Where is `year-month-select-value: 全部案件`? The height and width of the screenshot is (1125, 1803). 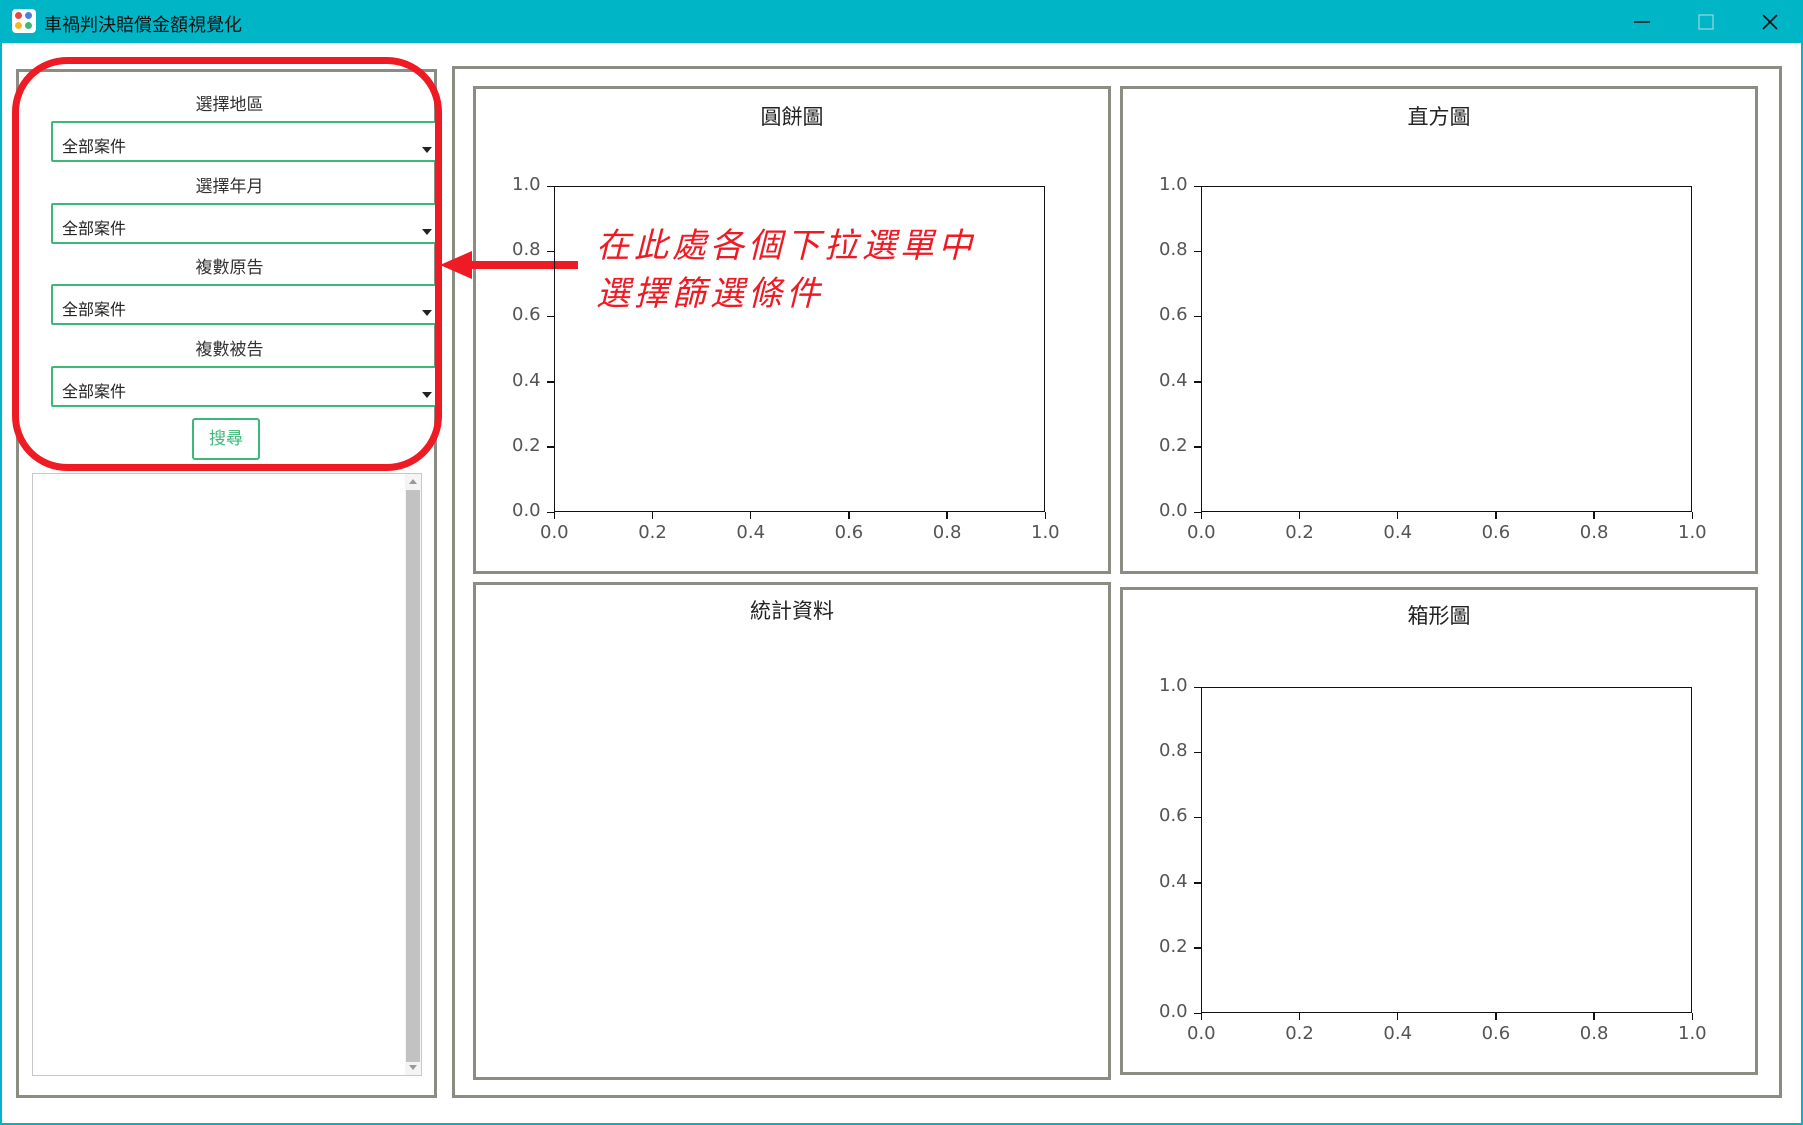
year-month-select-value: 全部案件 is located at coordinates (94, 228).